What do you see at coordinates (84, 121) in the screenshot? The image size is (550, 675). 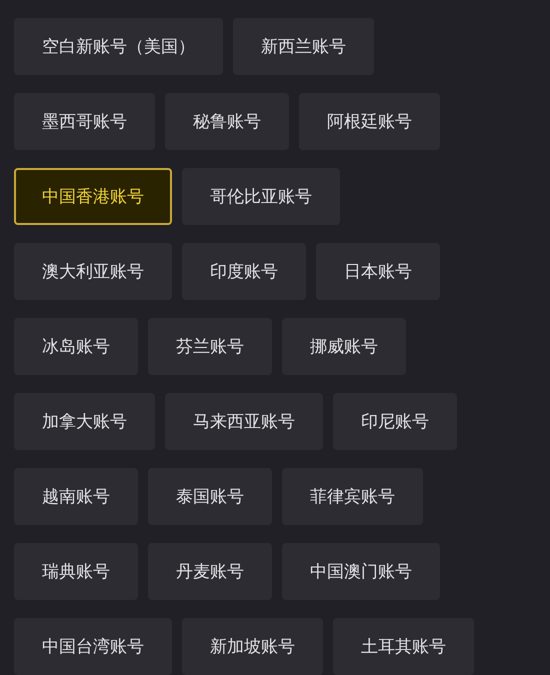 I see `account-option-button: 墨西哥账号` at bounding box center [84, 121].